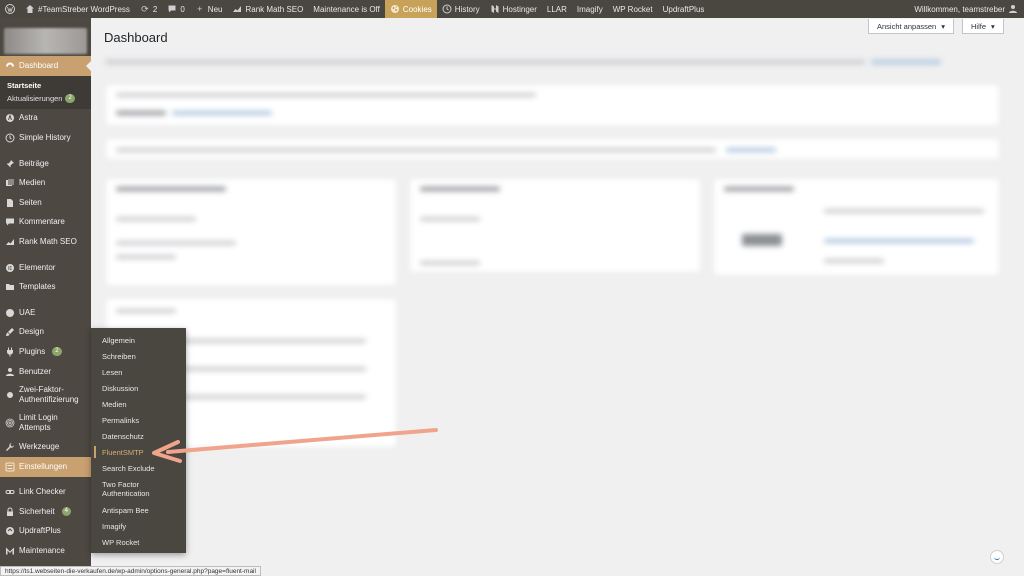 The height and width of the screenshot is (576, 1024). I want to click on flyout-item-lesen: Lesen, so click(138, 372).